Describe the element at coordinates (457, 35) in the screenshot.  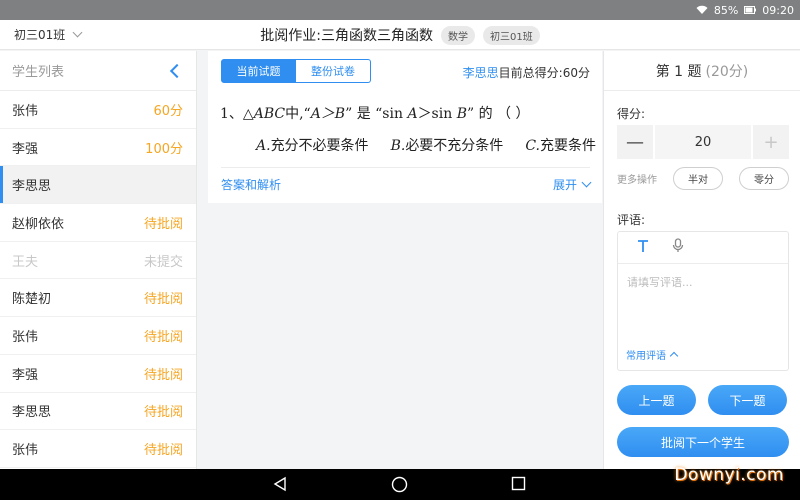
I see `subject-tag: 数学` at that location.